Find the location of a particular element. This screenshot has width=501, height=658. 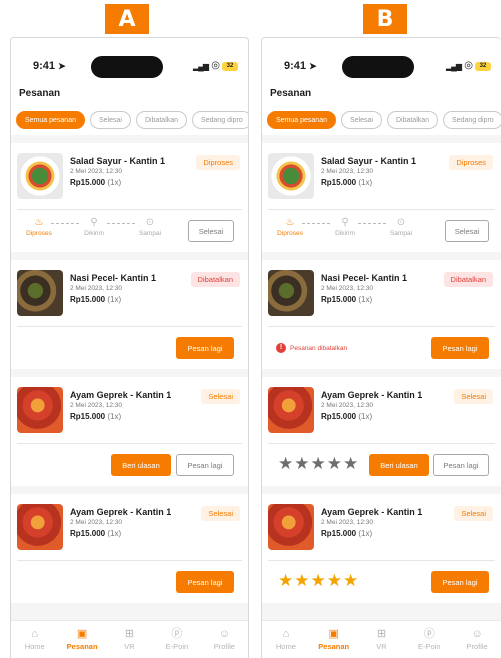

cancel-note: ! Pesanan dibatalkan is located at coordinates (311, 348).